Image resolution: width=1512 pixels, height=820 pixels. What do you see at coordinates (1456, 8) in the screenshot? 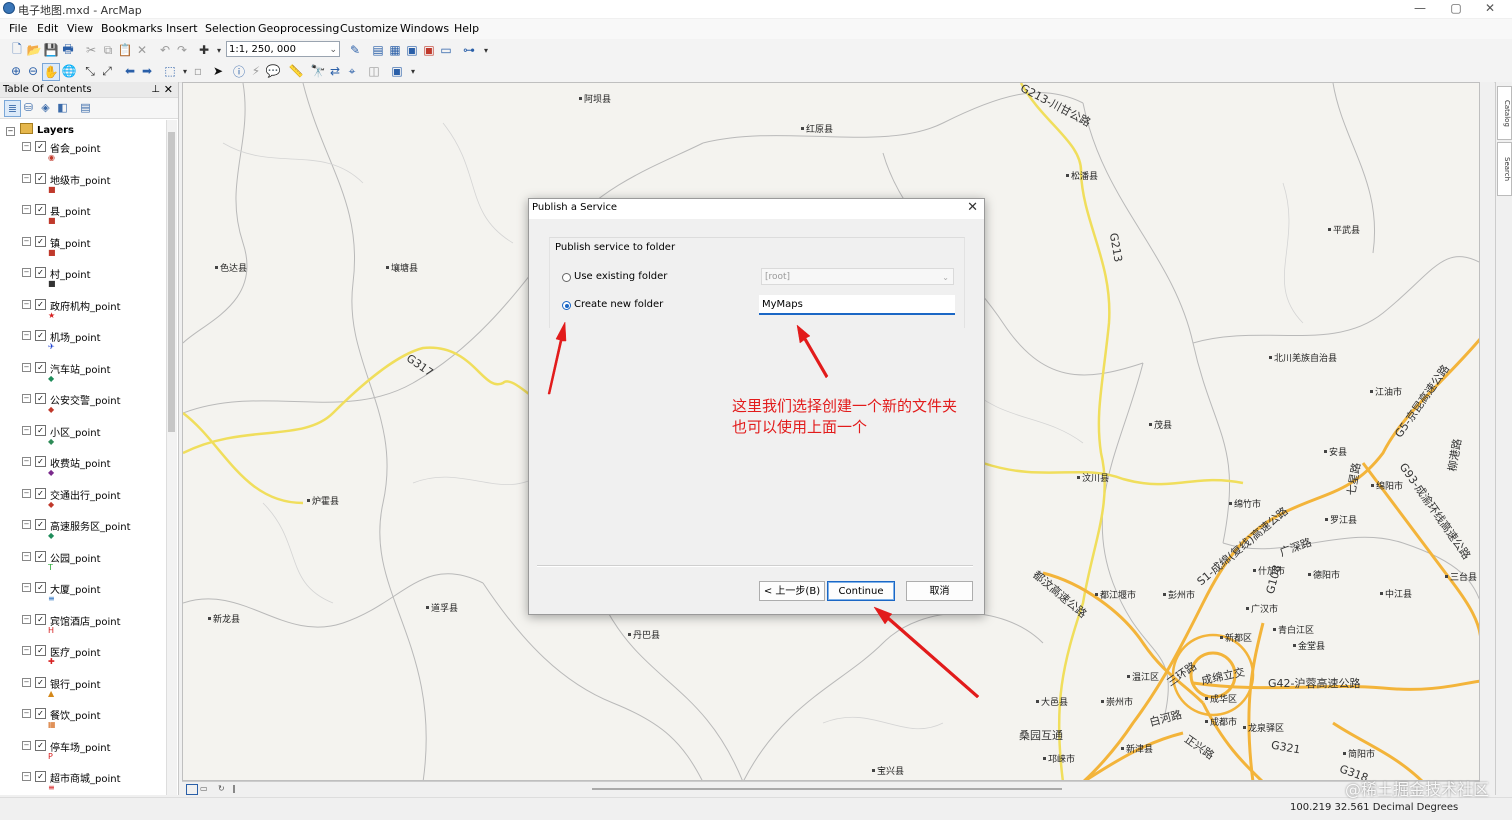
I see `maximize-button: ▢` at bounding box center [1456, 8].